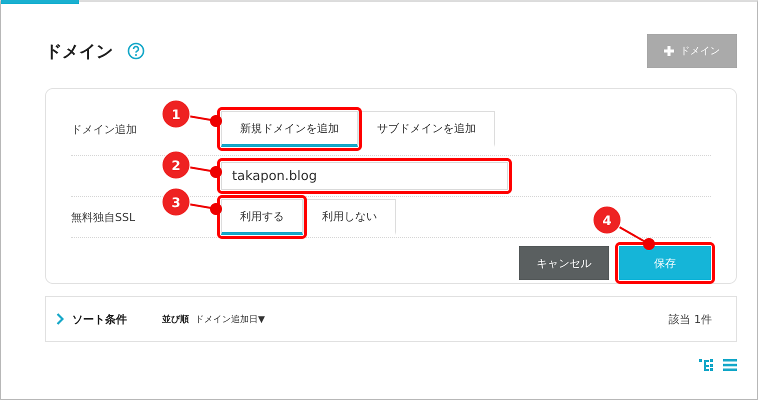 The width and height of the screenshot is (758, 400). What do you see at coordinates (104, 129) in the screenshot?
I see `field-label: ドメイン追加` at bounding box center [104, 129].